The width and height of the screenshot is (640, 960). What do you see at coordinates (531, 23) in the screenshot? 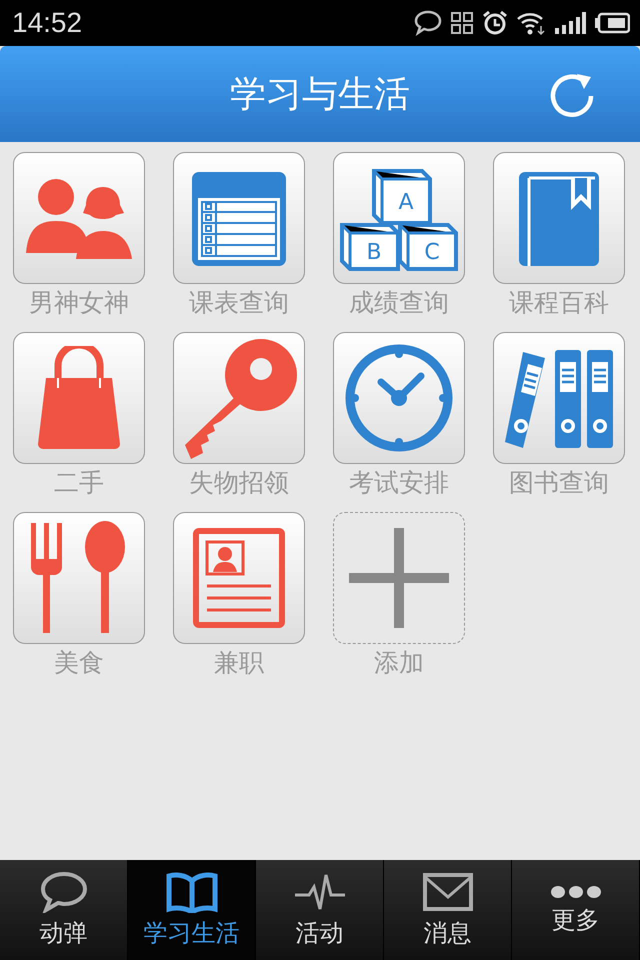
I see `wifi-icon` at bounding box center [531, 23].